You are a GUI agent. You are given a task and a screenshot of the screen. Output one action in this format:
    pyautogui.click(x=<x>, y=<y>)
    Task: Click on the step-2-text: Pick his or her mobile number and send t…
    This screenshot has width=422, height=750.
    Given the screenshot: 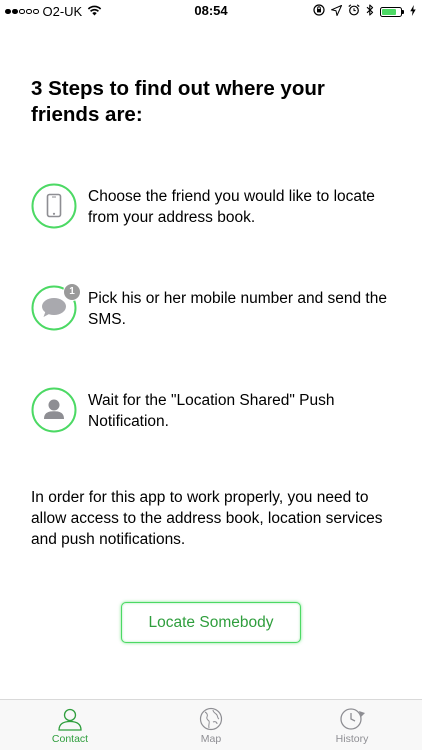 What is the action you would take?
    pyautogui.click(x=237, y=309)
    